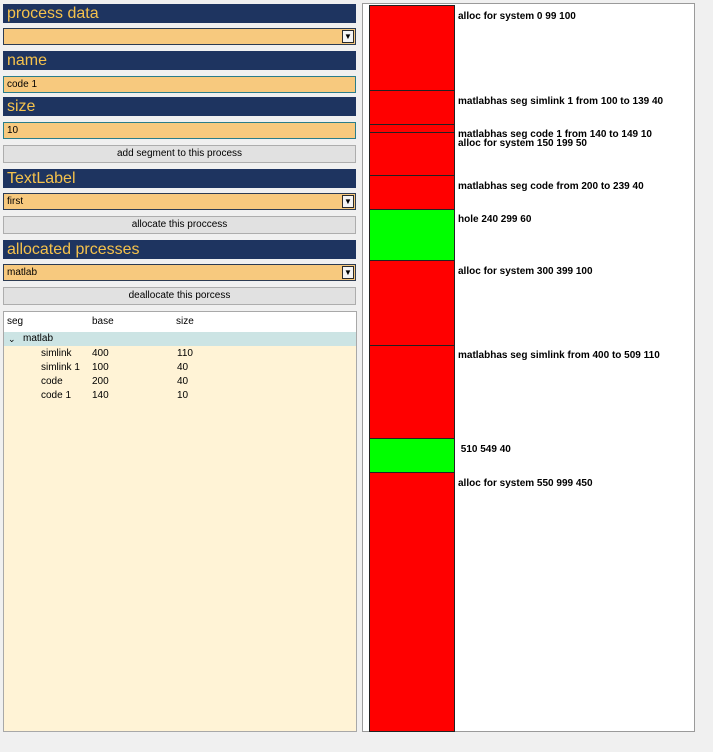  I want to click on text-label-combo: first ▼, so click(179, 201).